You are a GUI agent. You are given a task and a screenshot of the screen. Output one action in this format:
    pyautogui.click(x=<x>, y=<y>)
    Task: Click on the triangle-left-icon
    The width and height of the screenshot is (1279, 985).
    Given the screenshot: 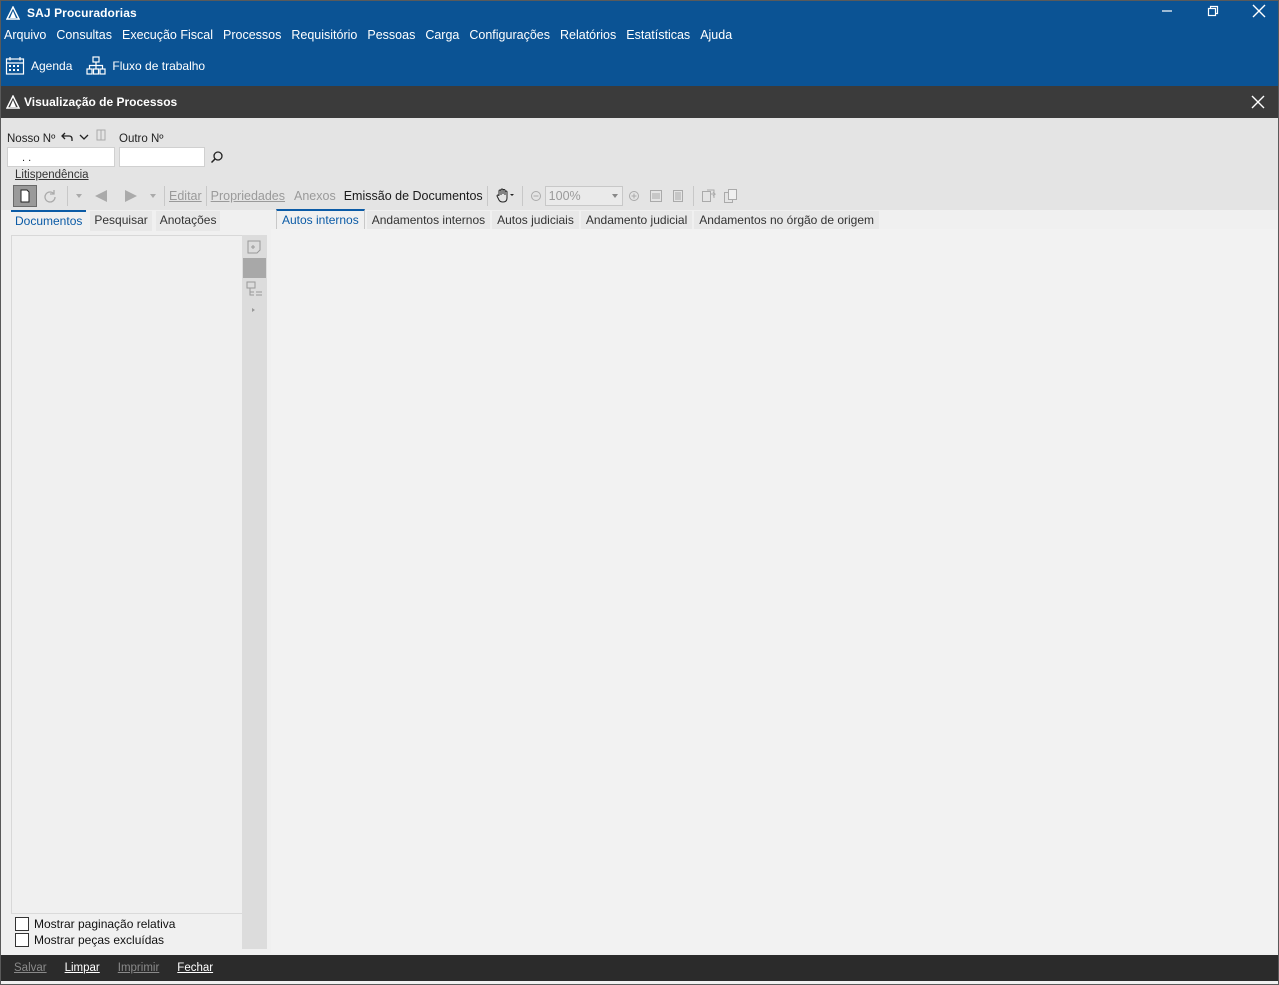 What is the action you would take?
    pyautogui.click(x=101, y=196)
    